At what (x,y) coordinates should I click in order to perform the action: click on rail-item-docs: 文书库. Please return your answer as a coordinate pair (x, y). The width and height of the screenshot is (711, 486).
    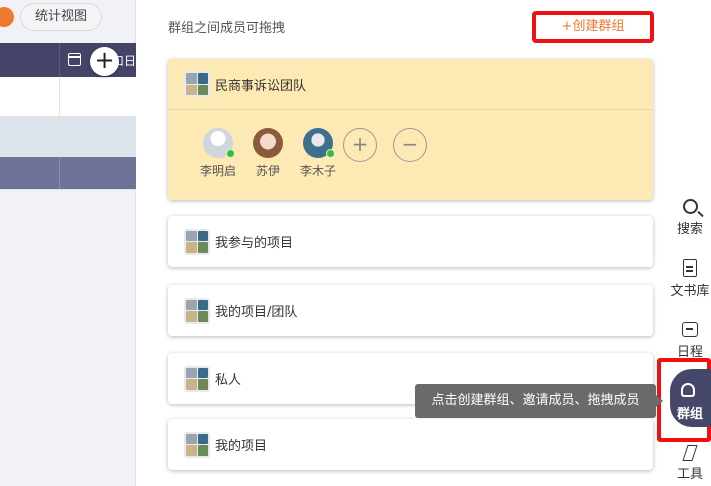
    Looking at the image, I should click on (687, 279).